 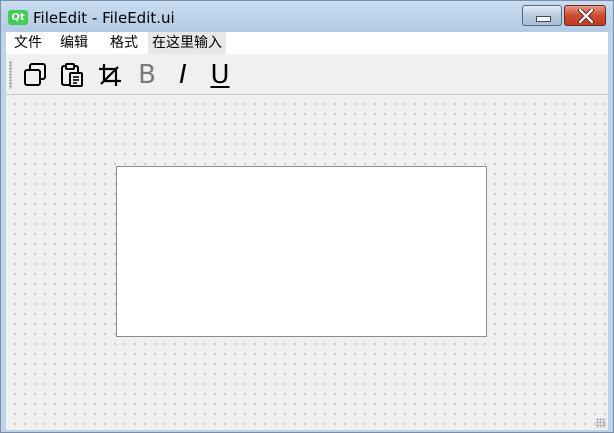 I want to click on underline-icon: U, so click(x=220, y=75).